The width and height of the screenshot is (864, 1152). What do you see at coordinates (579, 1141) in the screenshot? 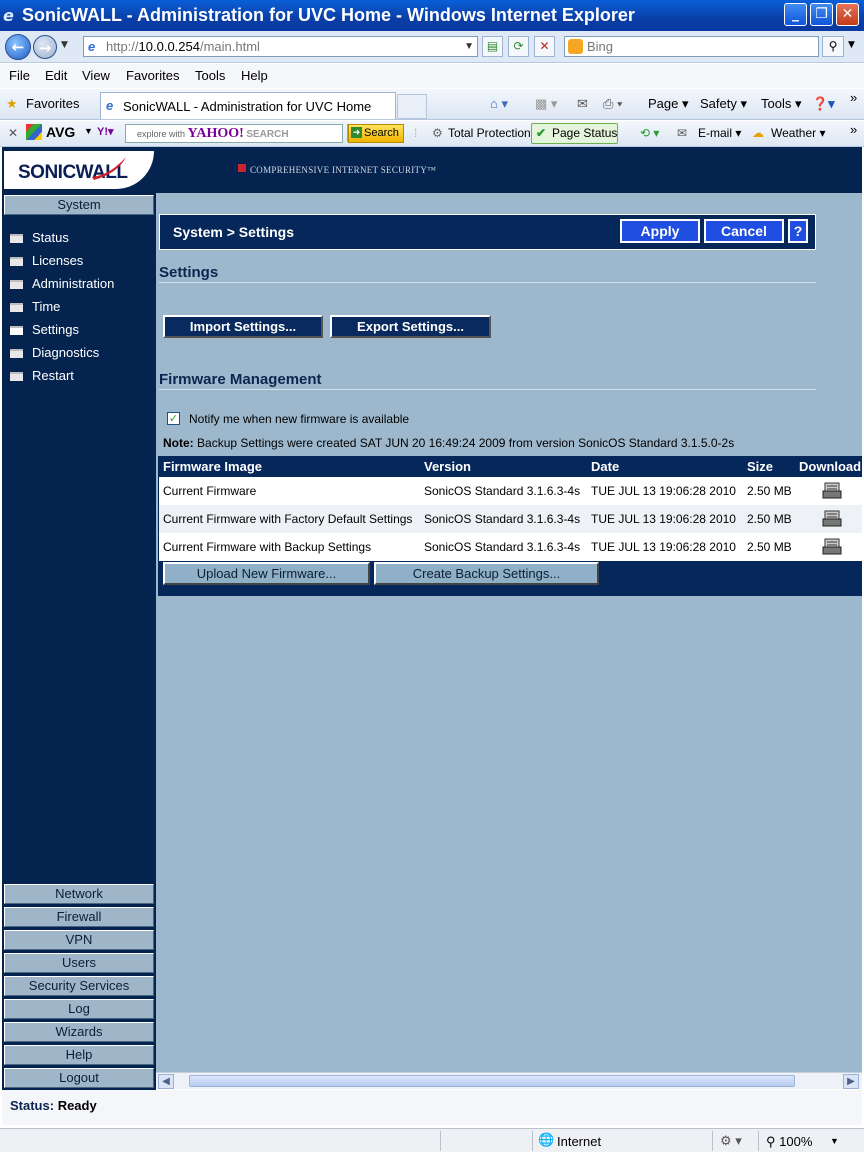
I see `security-zone: Internet` at bounding box center [579, 1141].